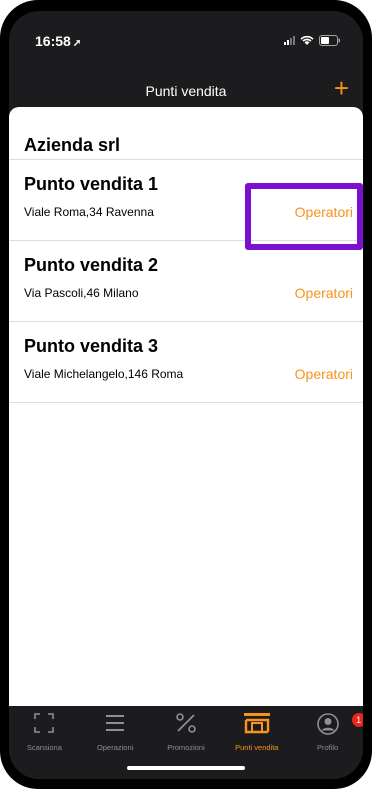 The image size is (372, 789). I want to click on tab-scansiona: Scansiona, so click(44, 731).